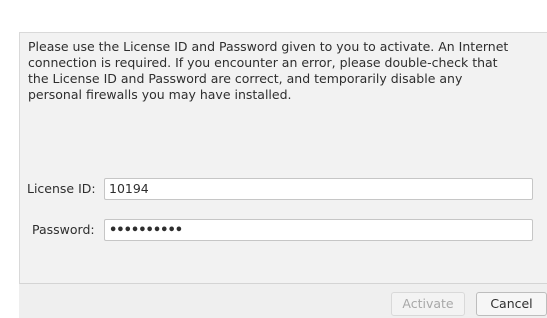 This screenshot has height=318, width=547. Describe the element at coordinates (511, 304) in the screenshot. I see `cancel-button: Cancel` at that location.